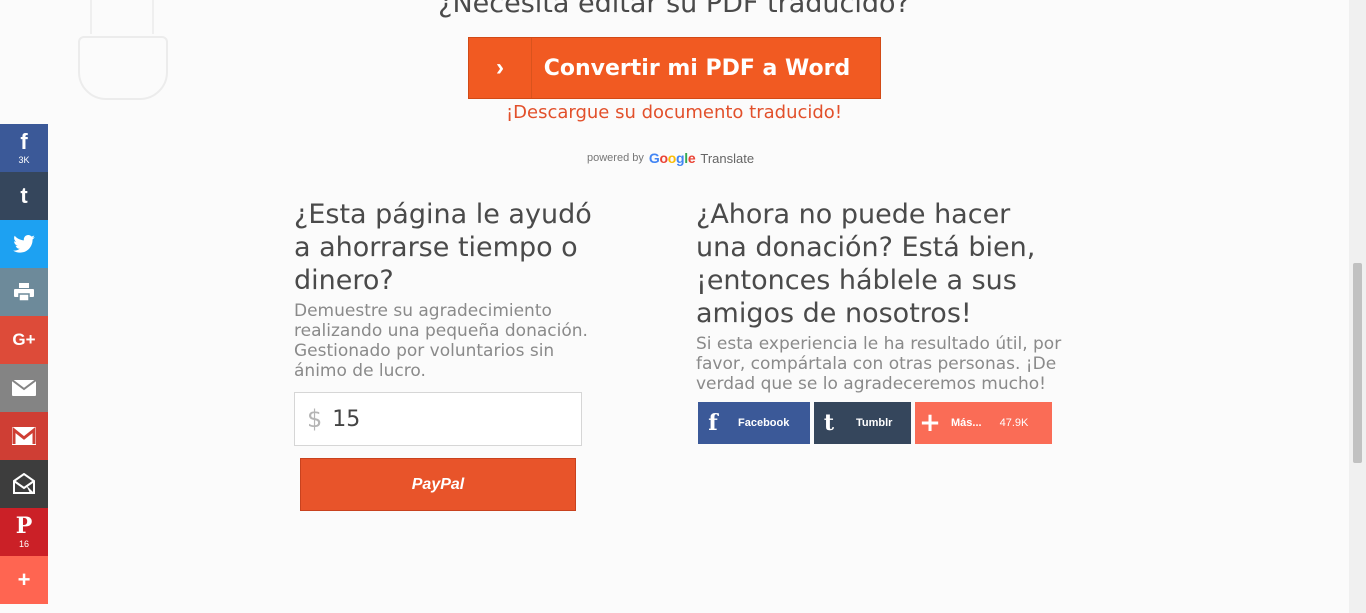 The width and height of the screenshot is (1366, 613). I want to click on share-more-button: + Más... 47.9K, so click(983, 423).